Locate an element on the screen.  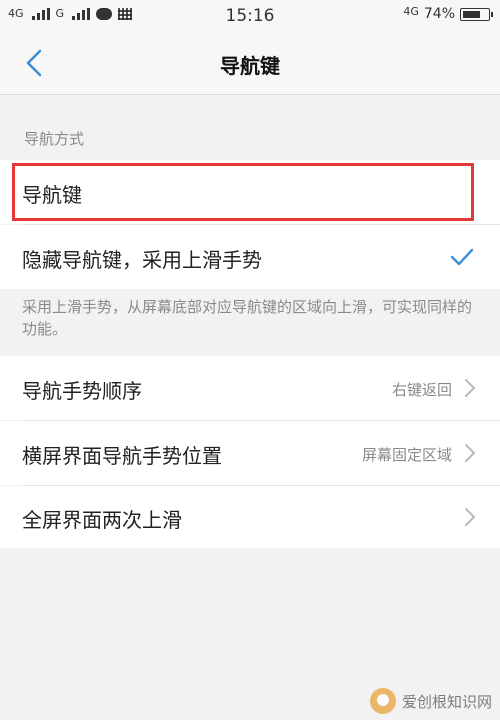
watermark: 爱创根知识网 is located at coordinates (430, 701).